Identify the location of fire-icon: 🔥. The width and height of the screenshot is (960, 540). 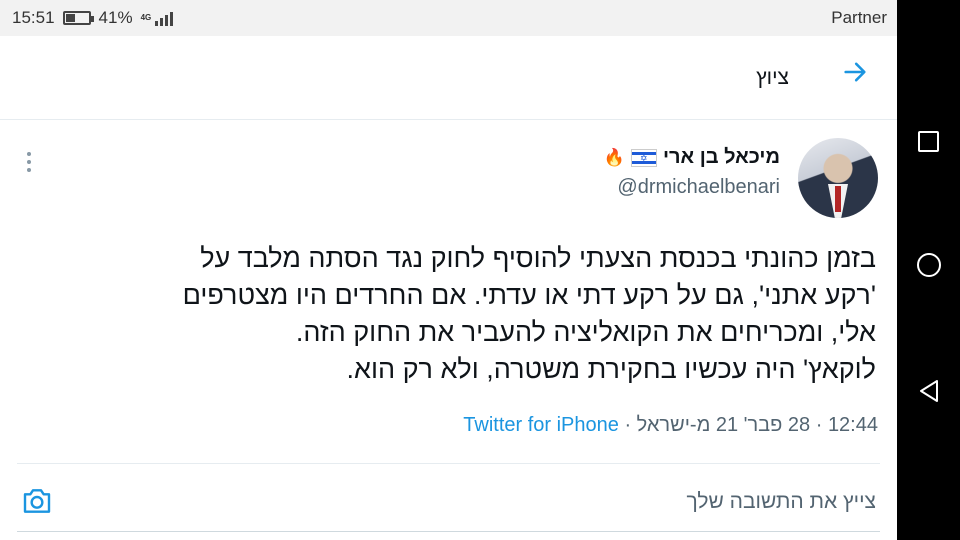
(614, 157).